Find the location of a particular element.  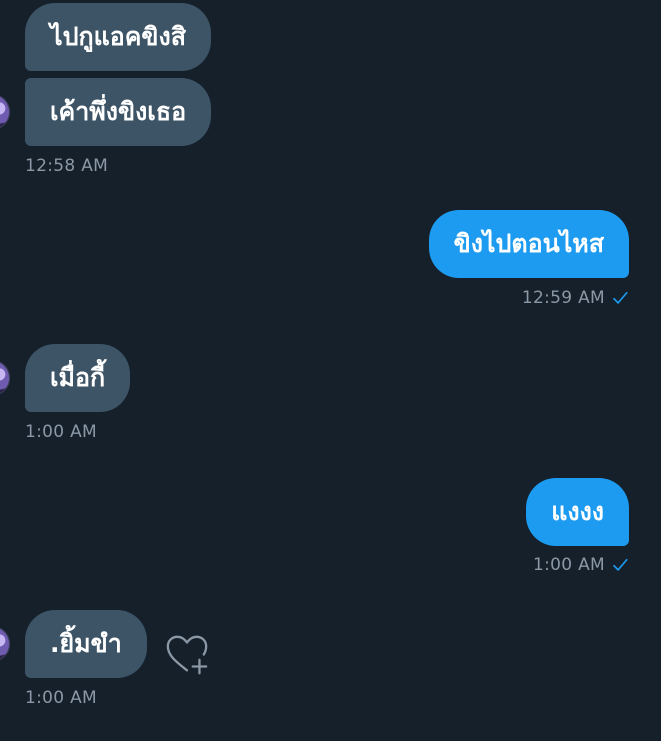

message-timestamp: 12:59 AM is located at coordinates (563, 298).